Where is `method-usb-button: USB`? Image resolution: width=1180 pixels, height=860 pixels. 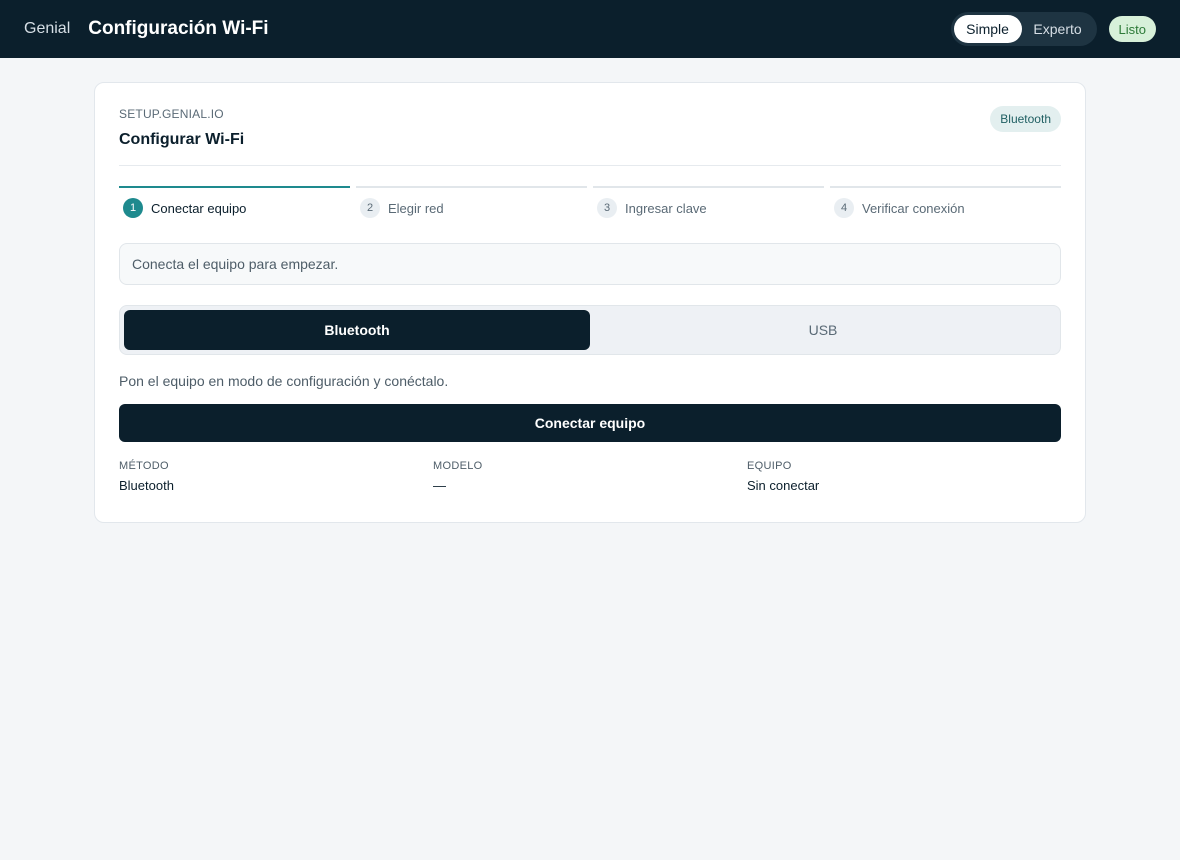 method-usb-button: USB is located at coordinates (823, 330).